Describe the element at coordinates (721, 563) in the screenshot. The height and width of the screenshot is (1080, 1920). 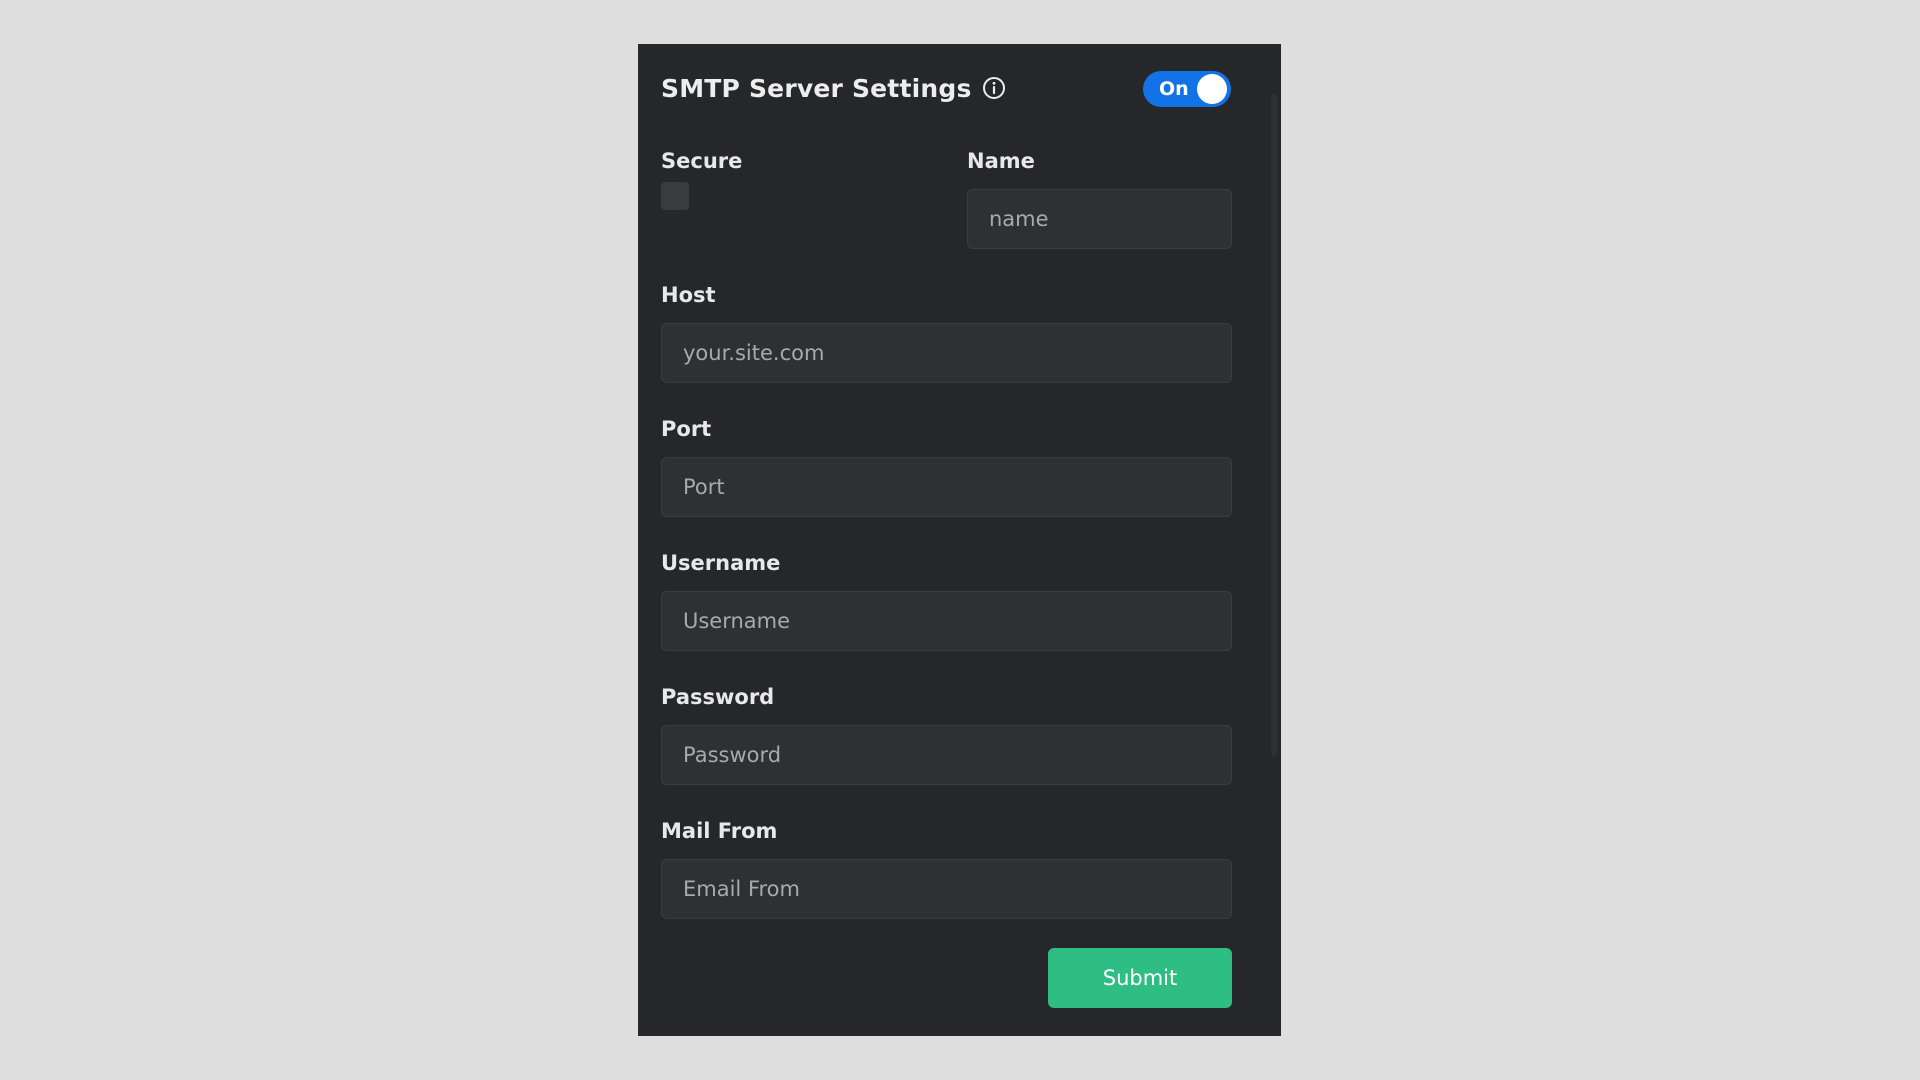
I see `username-label: Username` at that location.